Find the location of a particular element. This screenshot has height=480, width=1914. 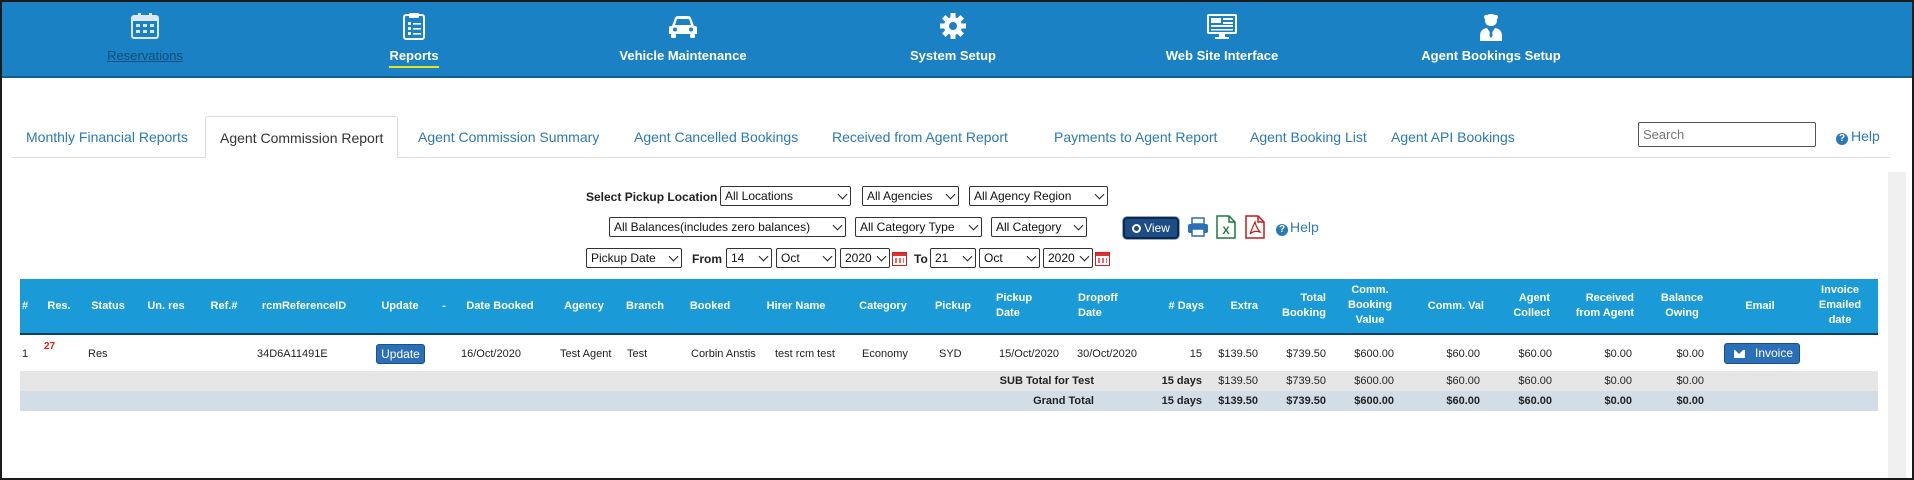

nav-web-site-interface: Web Site Interface is located at coordinates (1222, 39).